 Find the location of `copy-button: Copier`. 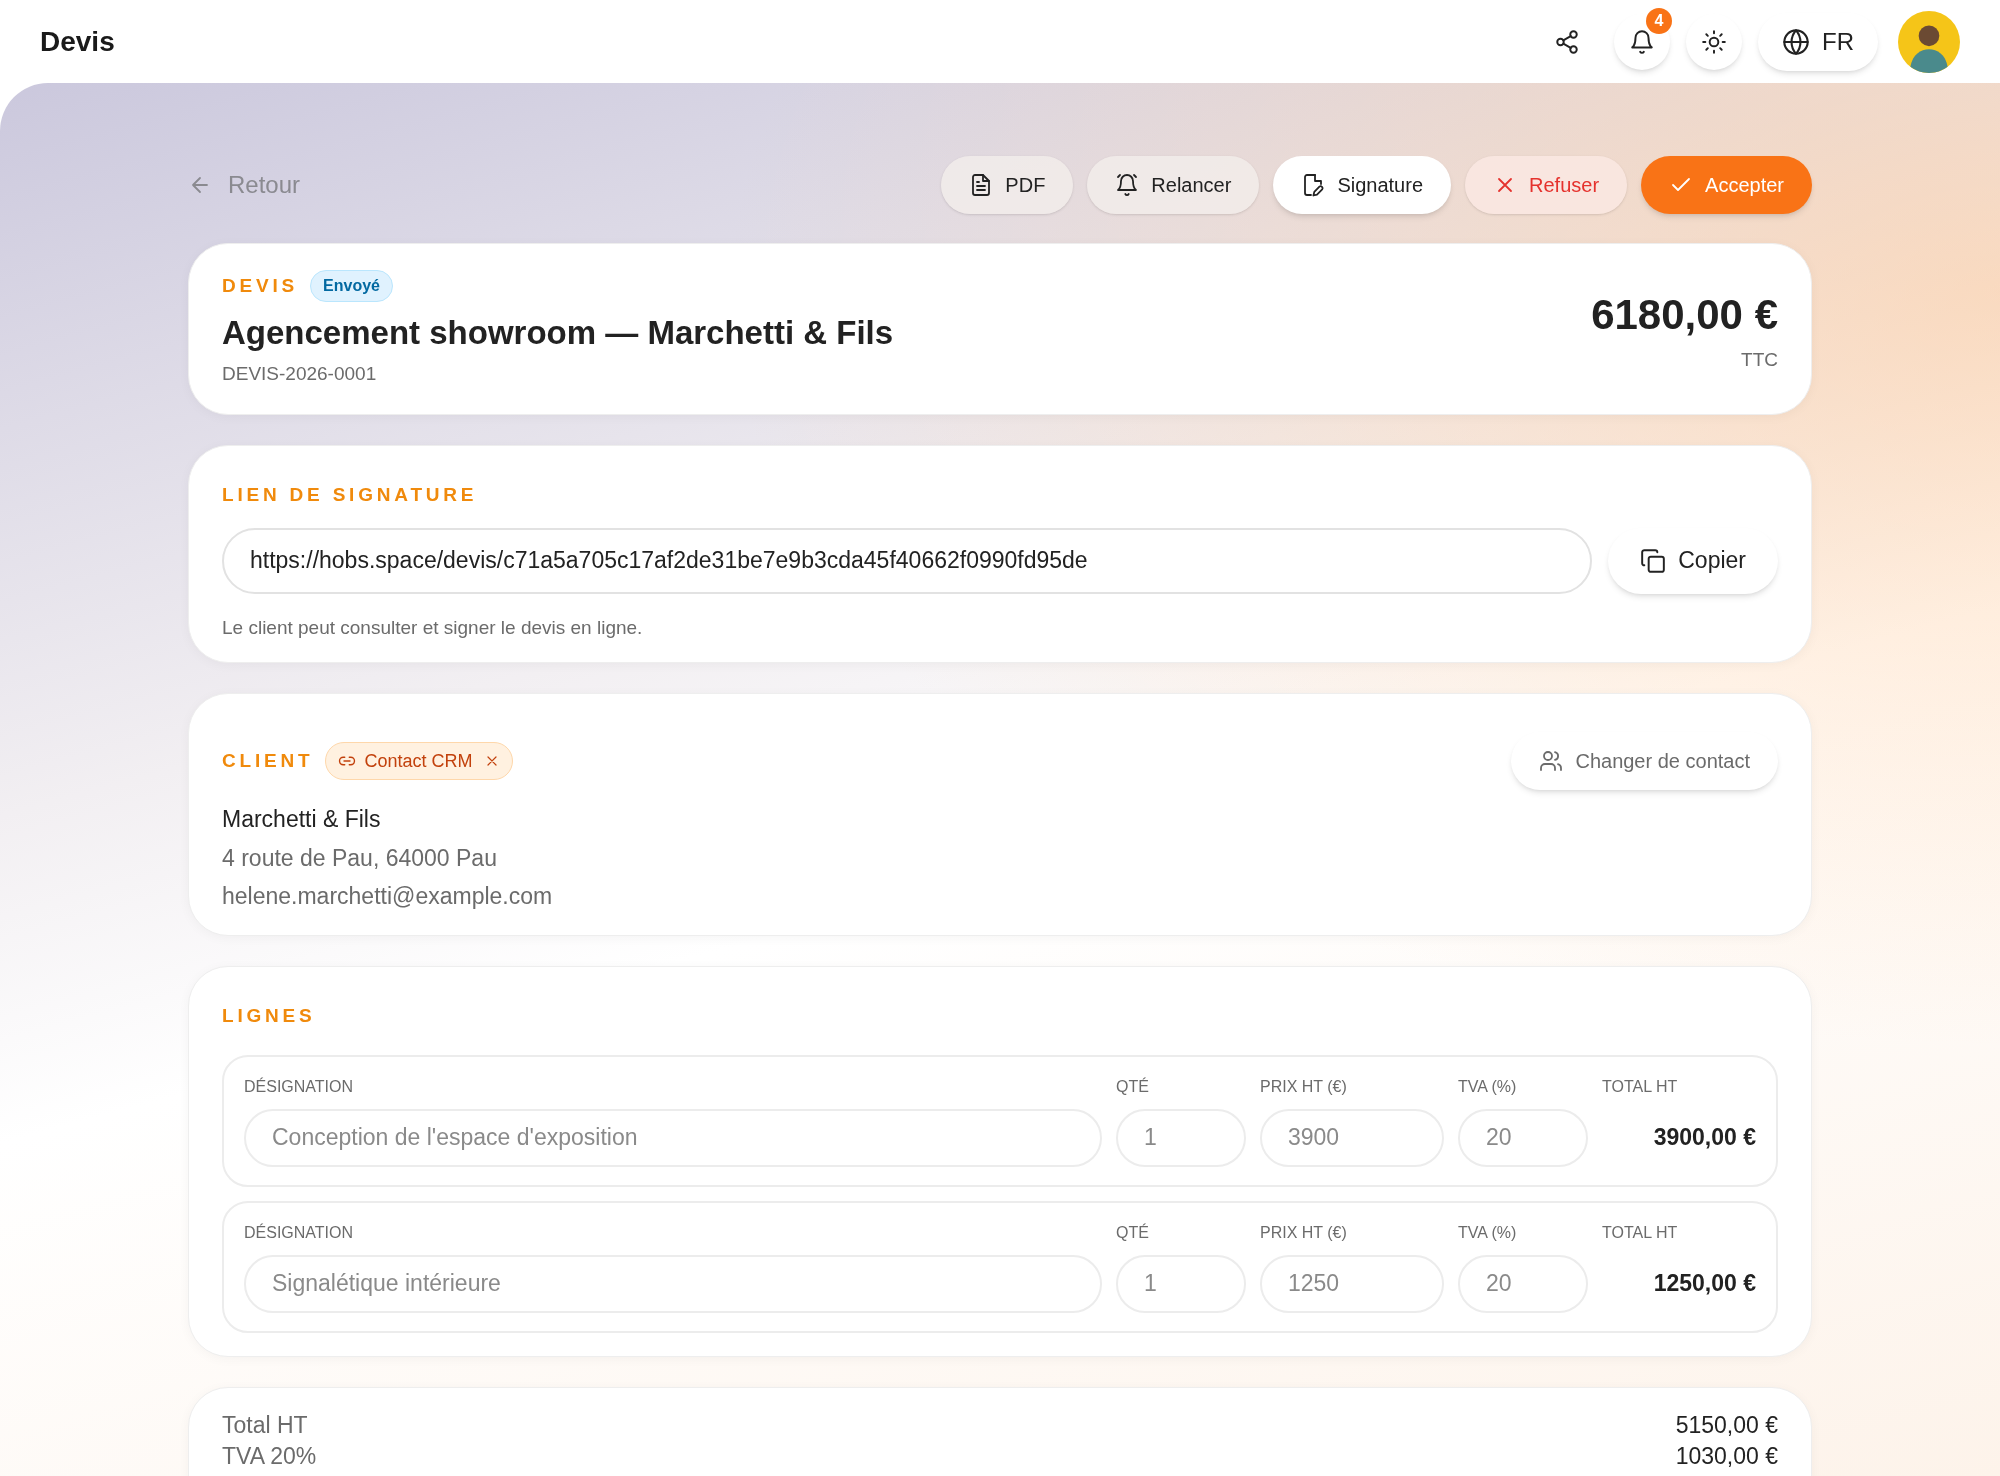

copy-button: Copier is located at coordinates (1693, 560).